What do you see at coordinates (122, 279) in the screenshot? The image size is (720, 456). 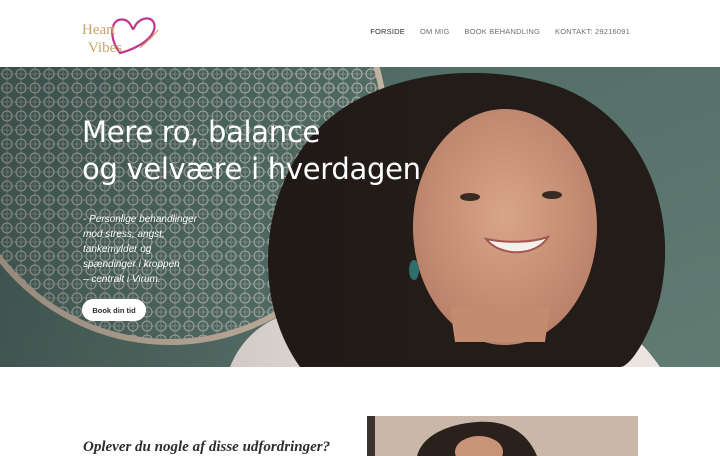 I see `hero-subtitle-line: – centralt i Virum.` at bounding box center [122, 279].